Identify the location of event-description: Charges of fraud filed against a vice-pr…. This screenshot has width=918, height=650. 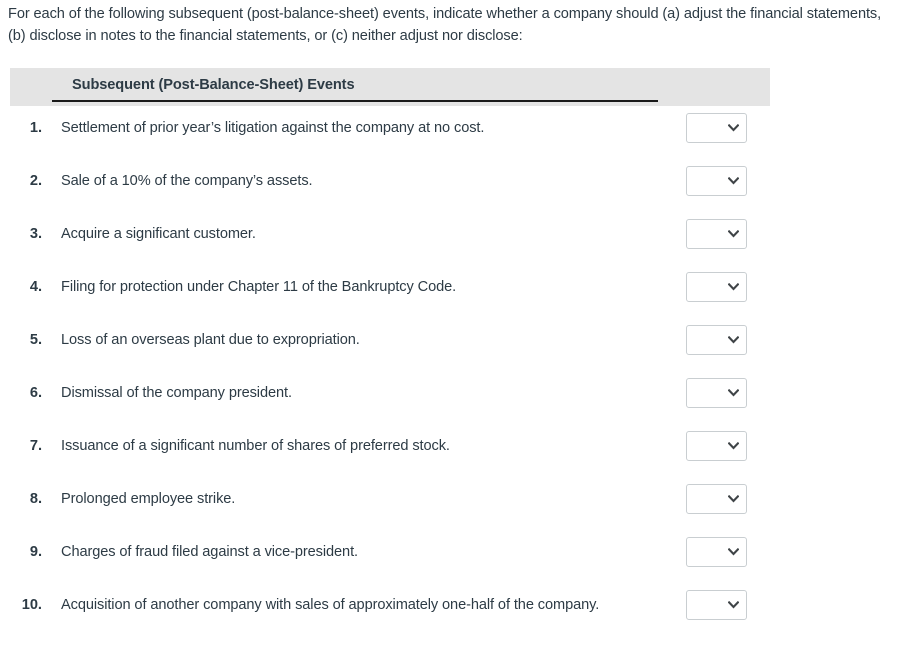
(209, 552).